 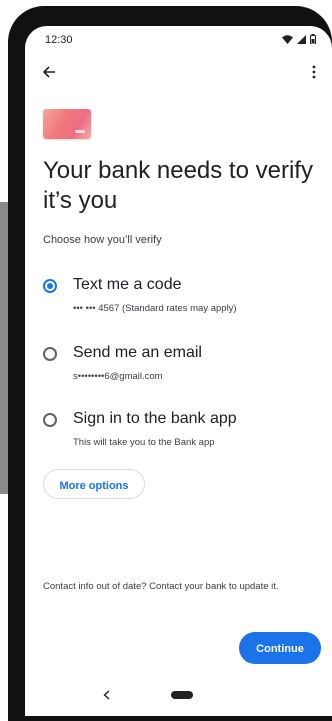 I want to click on option-detail: s••••••••6@gmail.com, so click(x=118, y=376).